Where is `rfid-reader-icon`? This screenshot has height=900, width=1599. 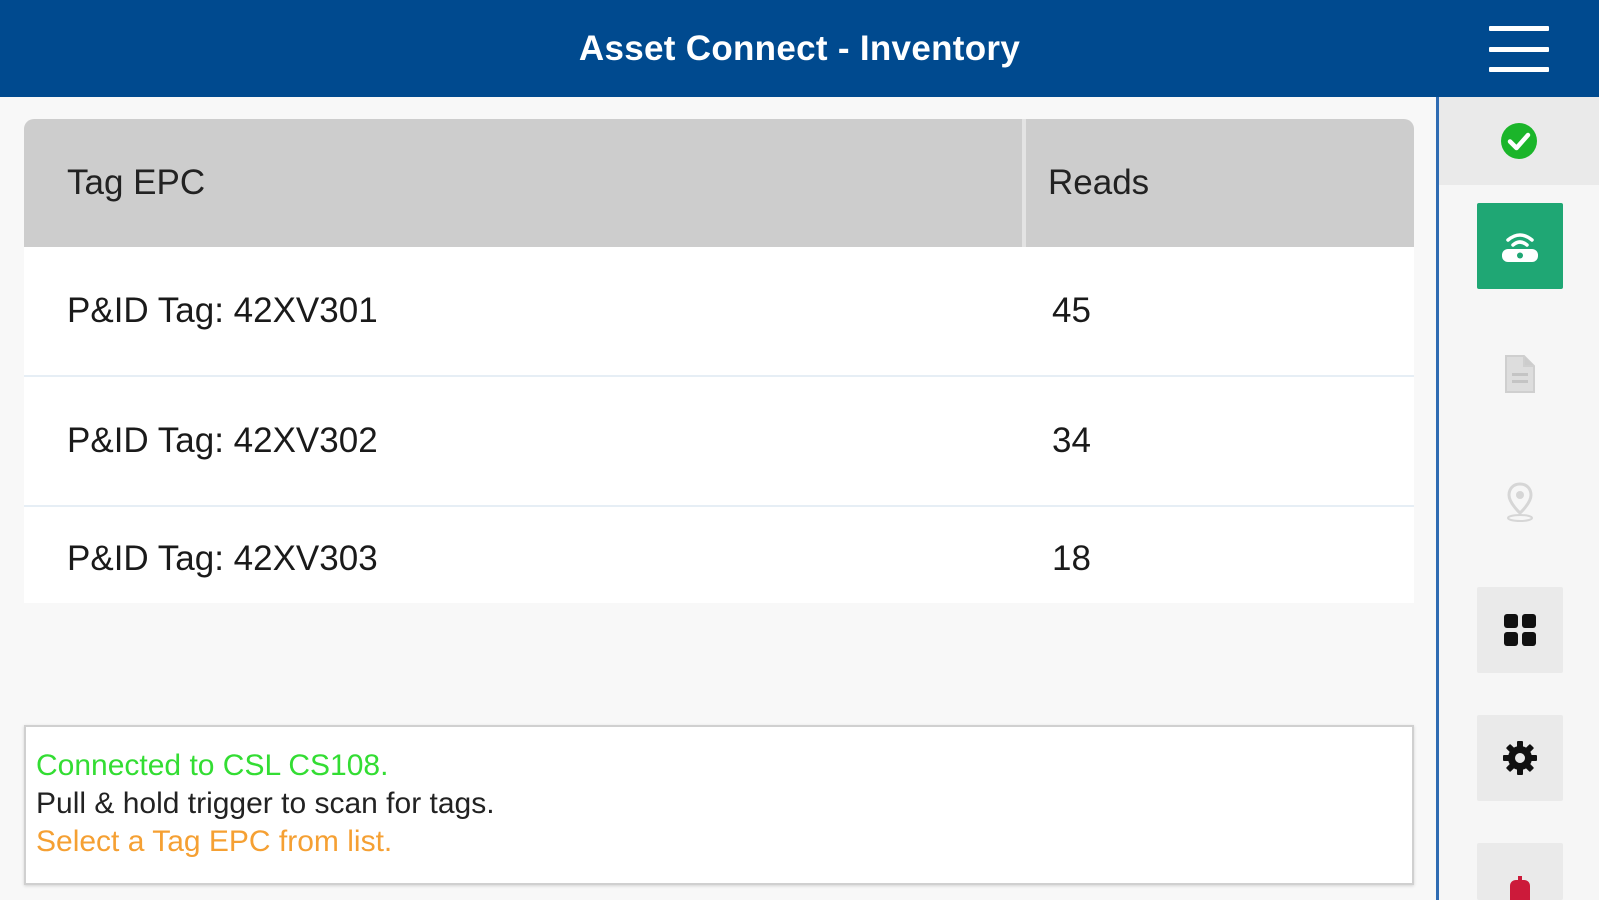
rfid-reader-icon is located at coordinates (1520, 247).